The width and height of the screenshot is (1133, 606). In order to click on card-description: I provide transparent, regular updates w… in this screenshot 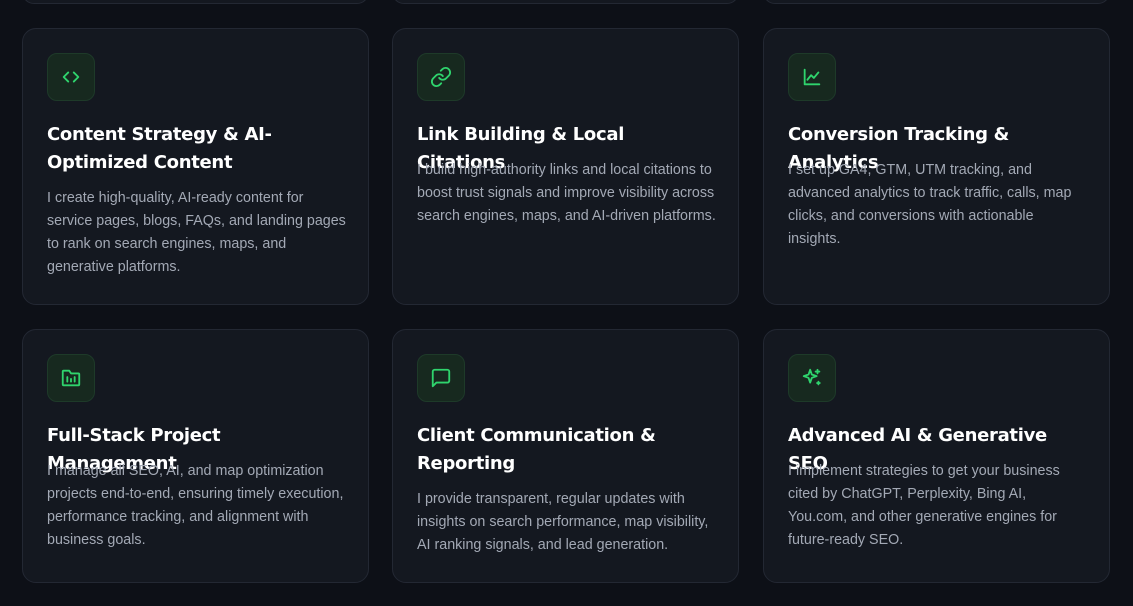, I will do `click(563, 522)`.